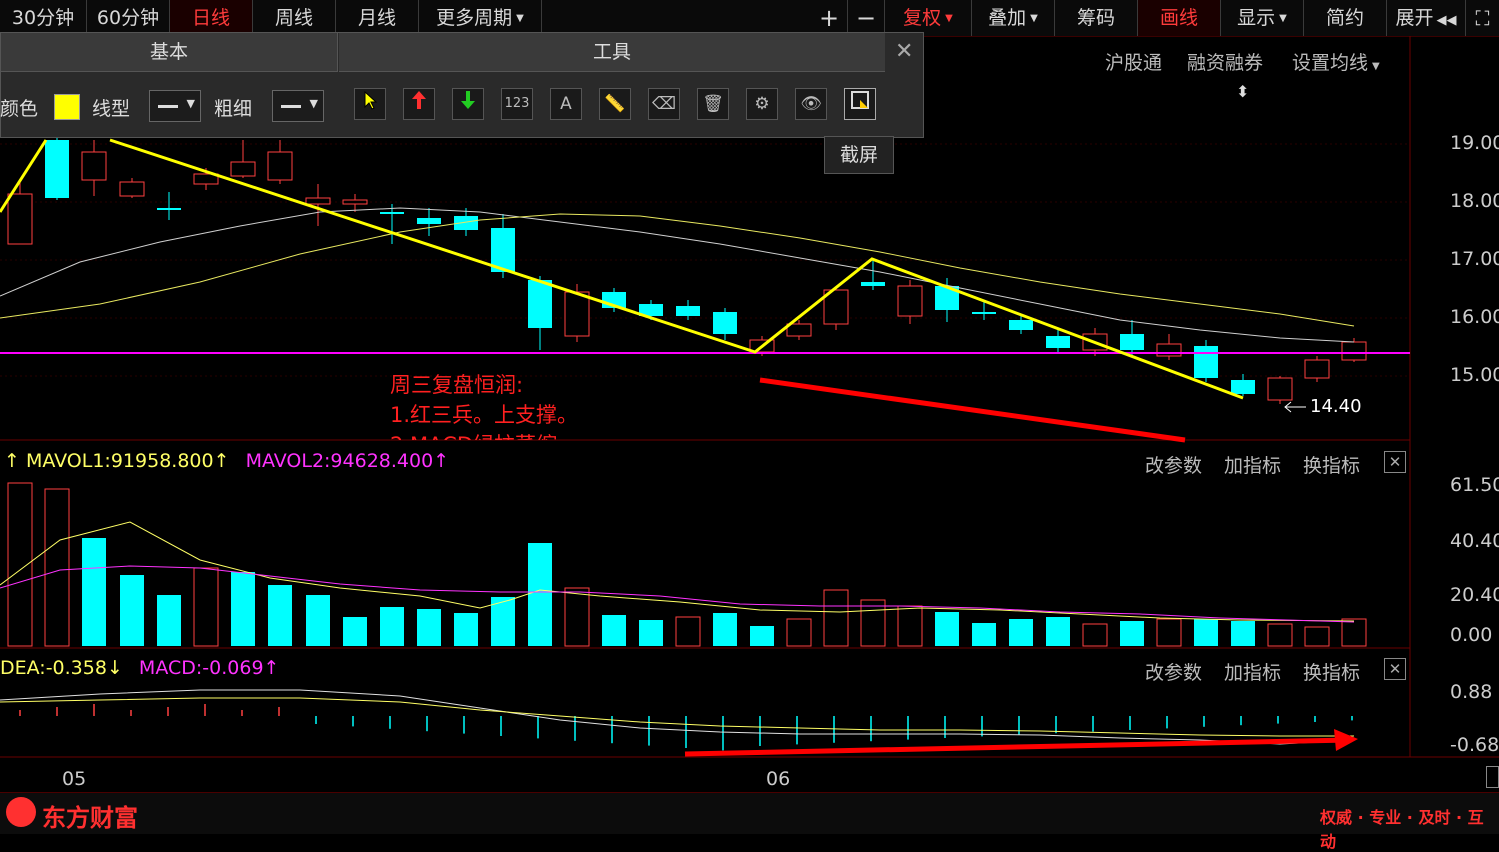 The height and width of the screenshot is (852, 1499). Describe the element at coordinates (600, 405) in the screenshot. I see `annotation-text: 周三复盘恒润: 1.红三兵。上支撑。 2.MACD绿柱萎缩` at that location.